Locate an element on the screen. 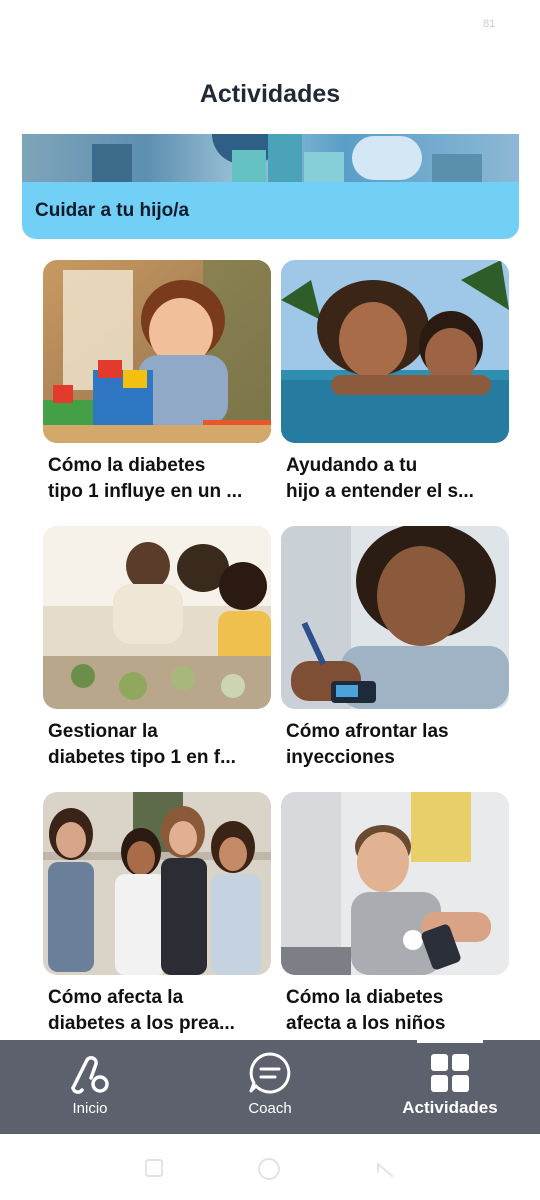 This screenshot has height=1200, width=540. activity-card: Cómo afrontar las inyecciones is located at coordinates (395, 648).